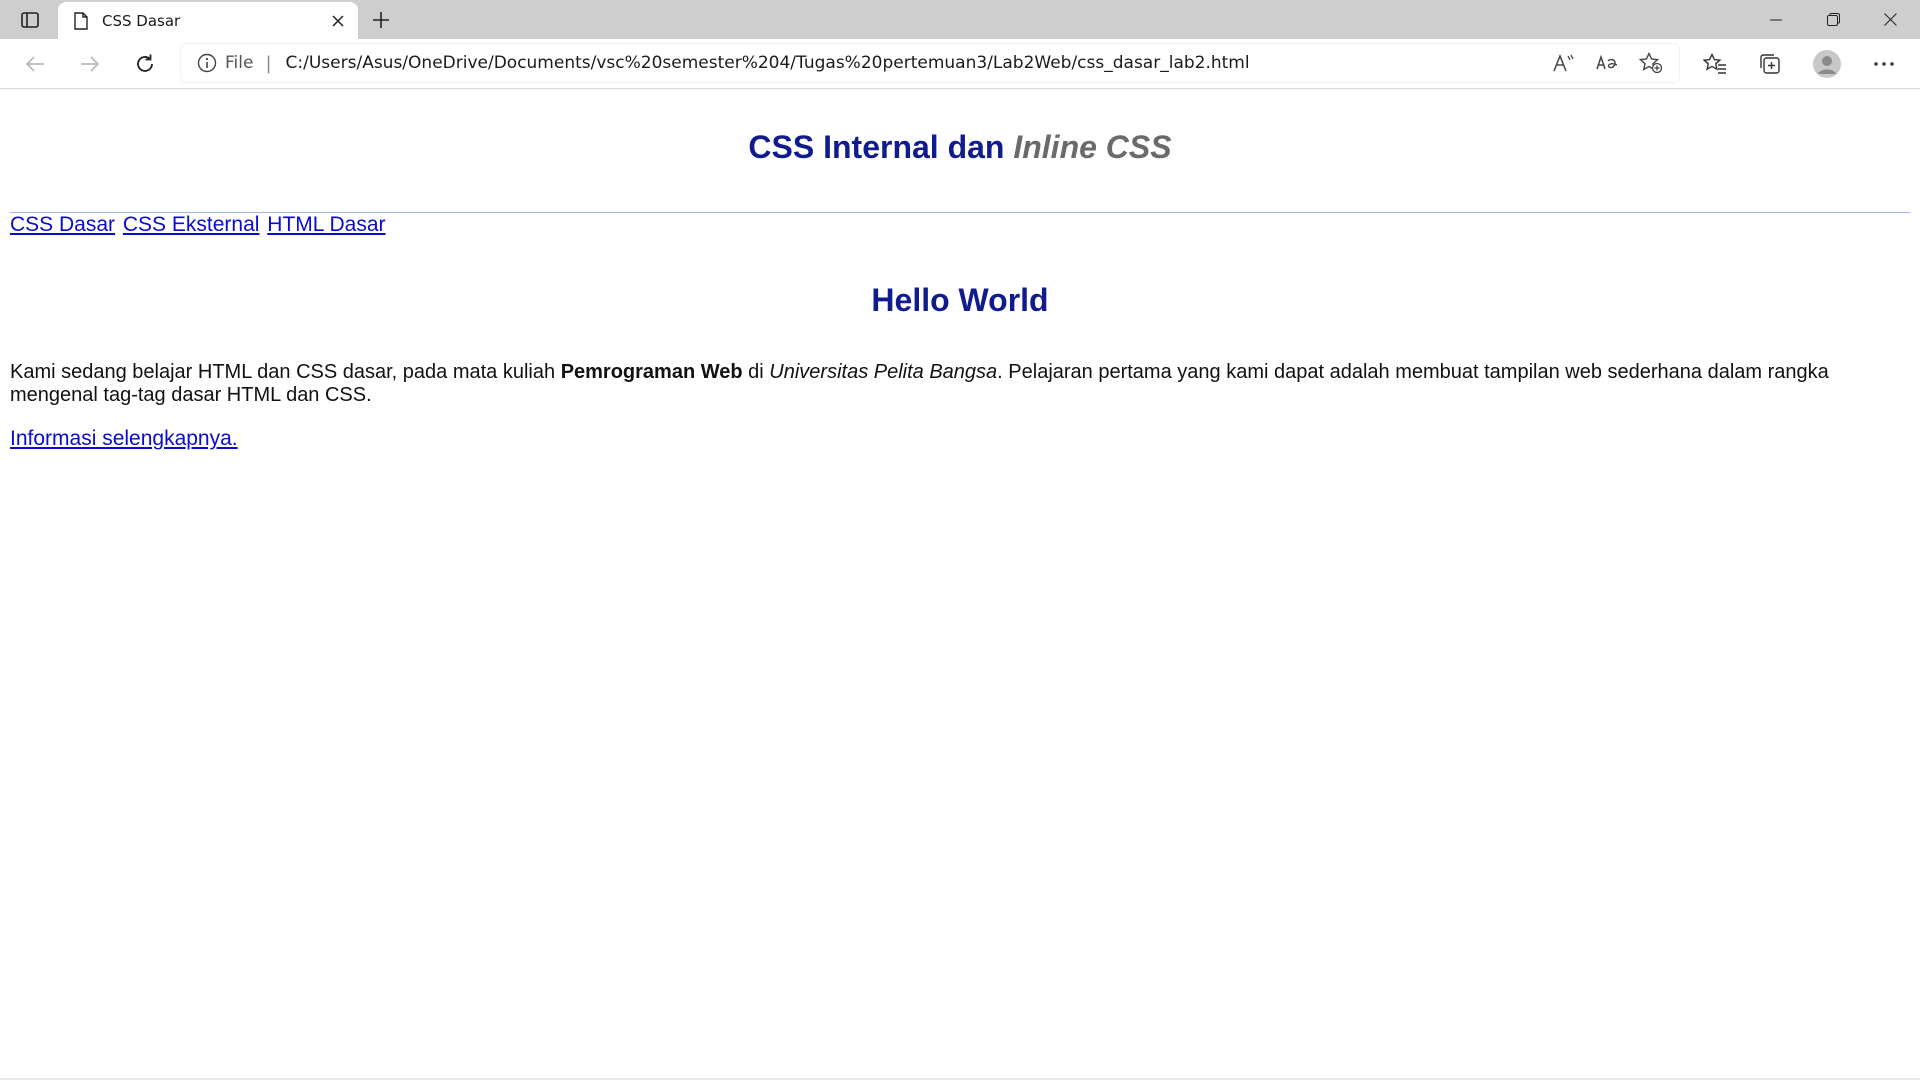  Describe the element at coordinates (1890, 19) in the screenshot. I see `window-close-icon` at that location.